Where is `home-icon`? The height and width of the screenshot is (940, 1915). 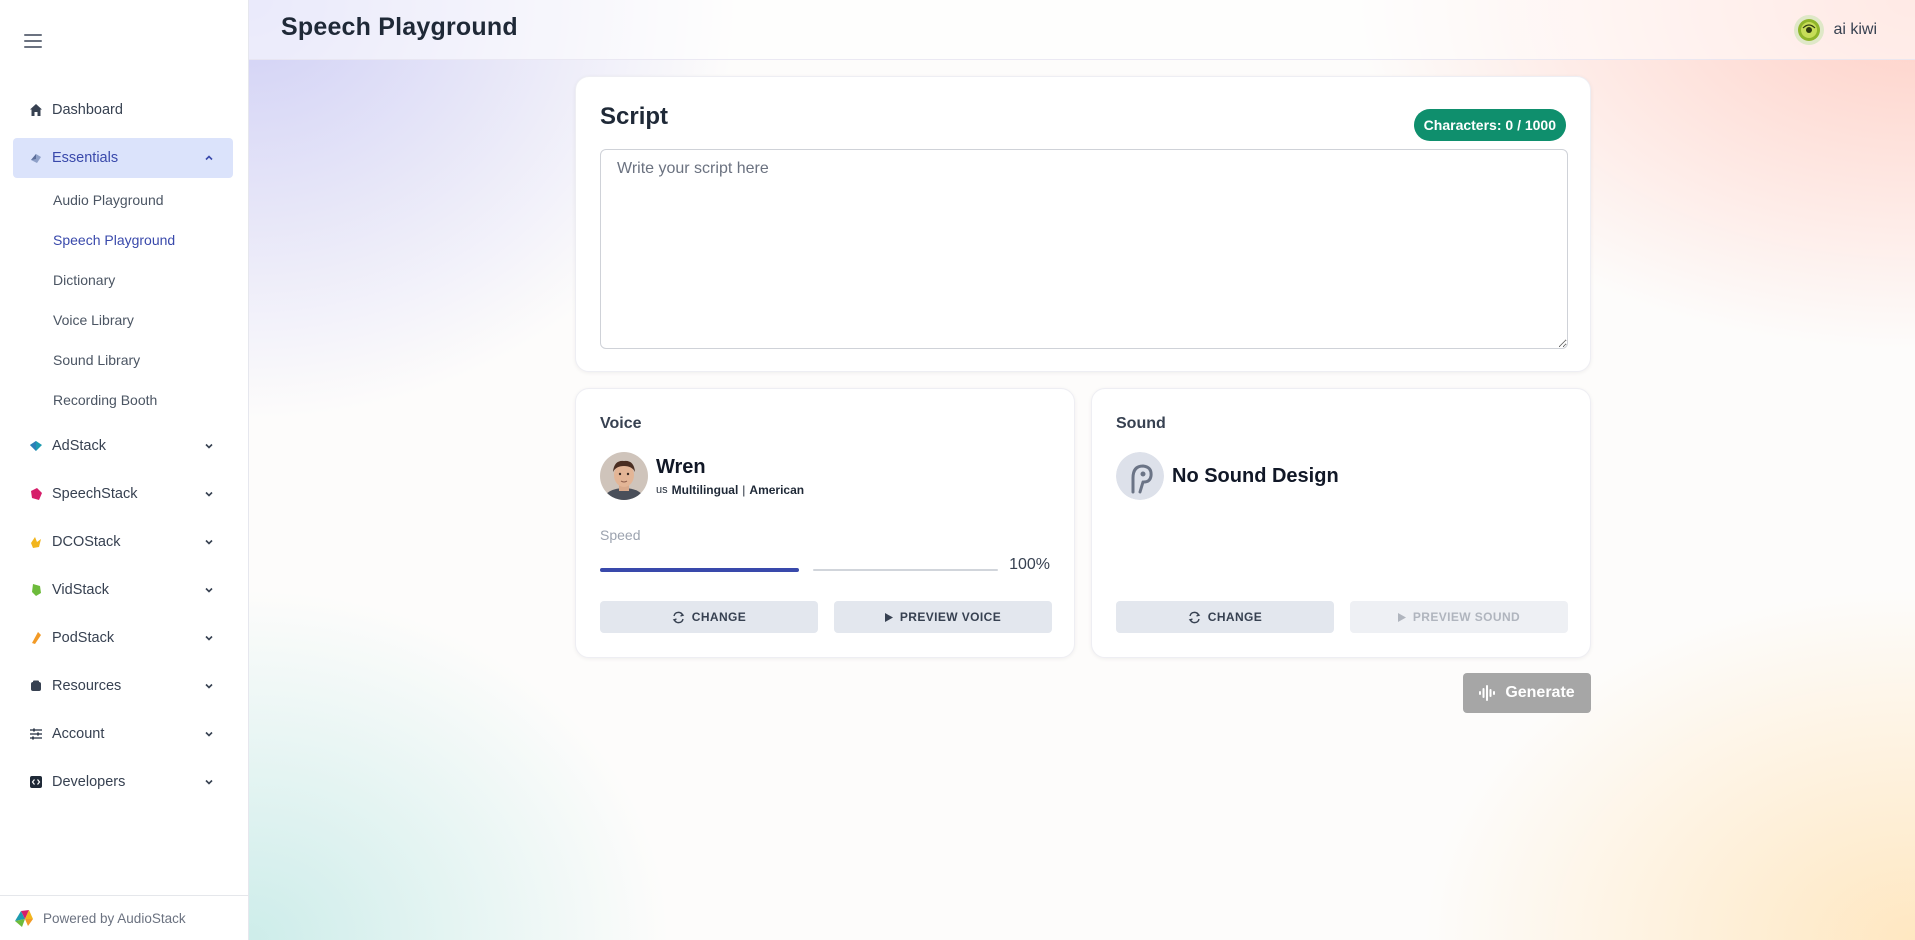
home-icon is located at coordinates (36, 110).